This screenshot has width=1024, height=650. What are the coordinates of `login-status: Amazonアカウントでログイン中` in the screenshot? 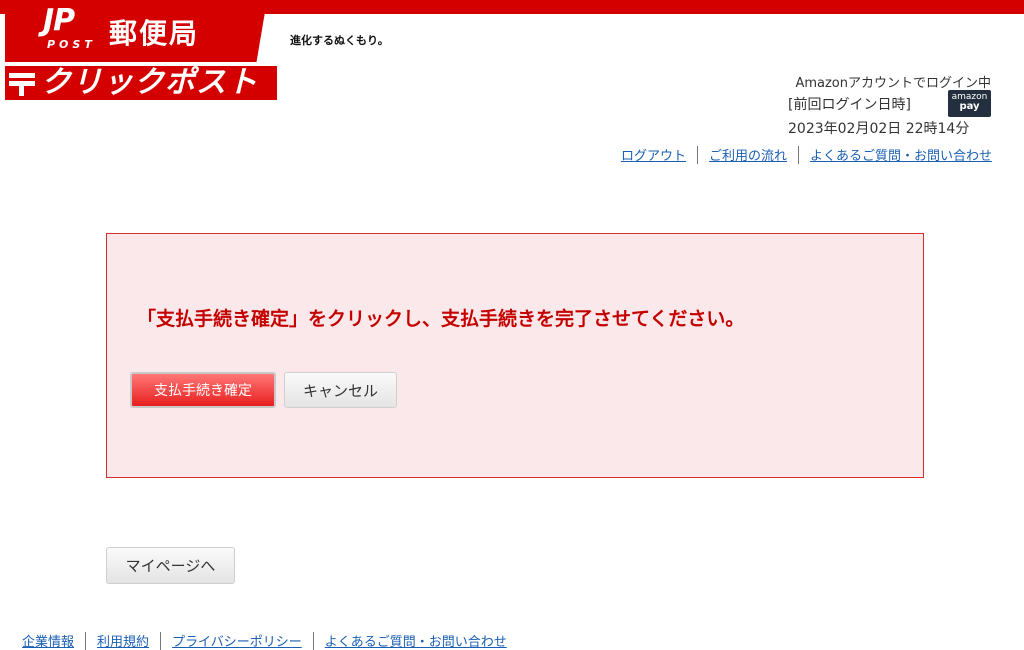 It's located at (893, 83).